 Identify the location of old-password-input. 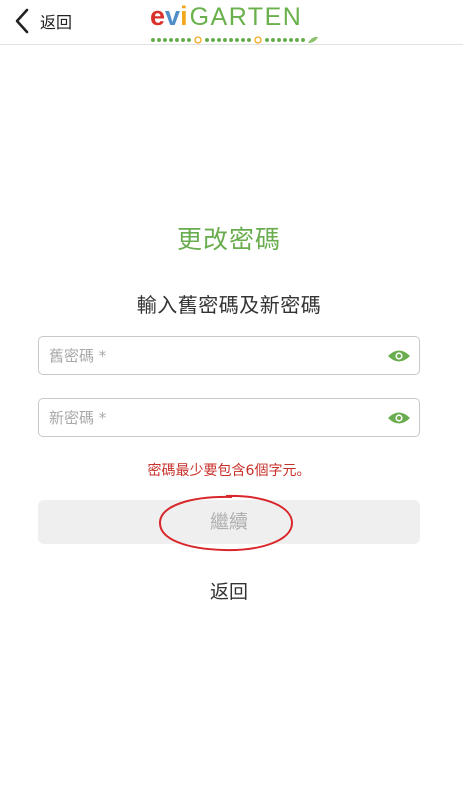
(209, 355).